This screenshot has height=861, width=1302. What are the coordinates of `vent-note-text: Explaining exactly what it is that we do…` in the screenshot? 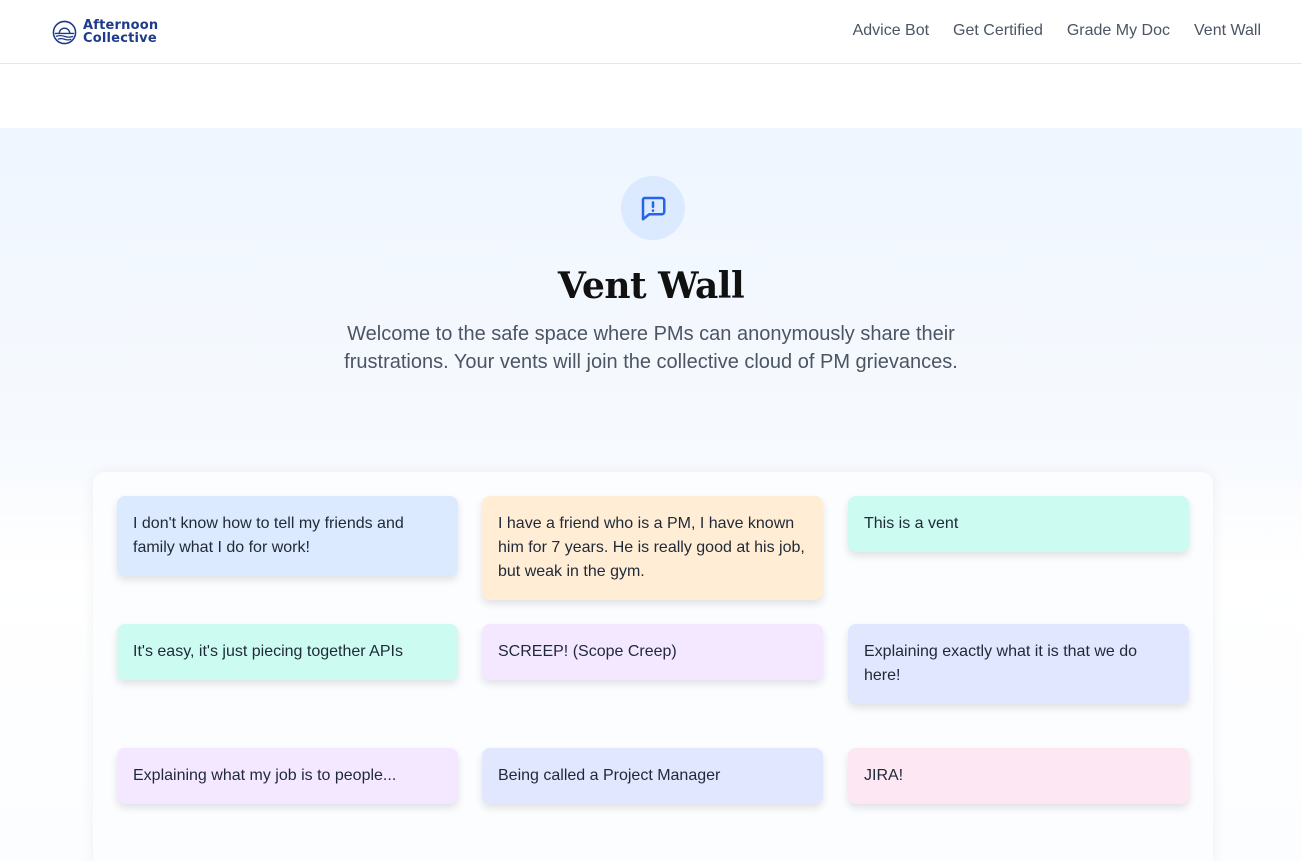 It's located at (1001, 663).